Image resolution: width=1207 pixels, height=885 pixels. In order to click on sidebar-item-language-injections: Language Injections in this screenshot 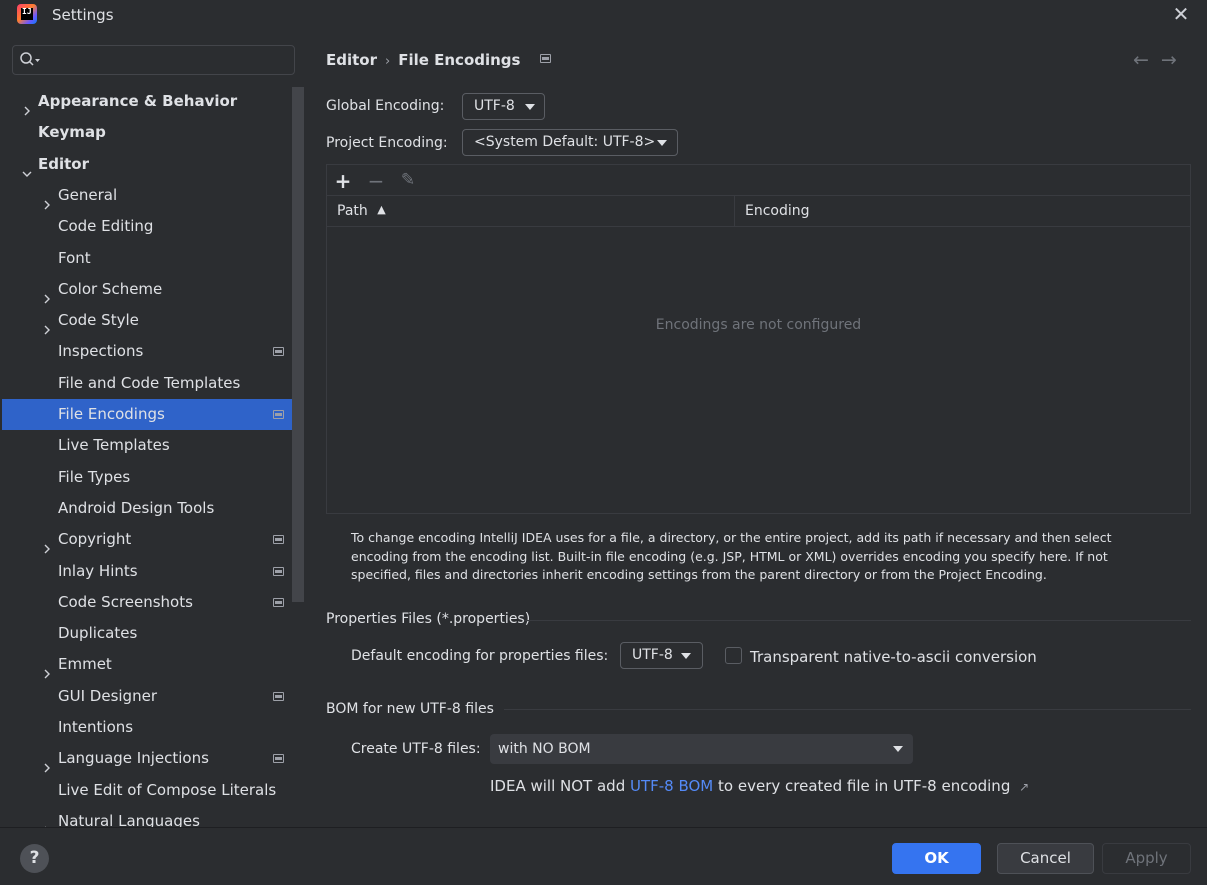, I will do `click(153, 758)`.